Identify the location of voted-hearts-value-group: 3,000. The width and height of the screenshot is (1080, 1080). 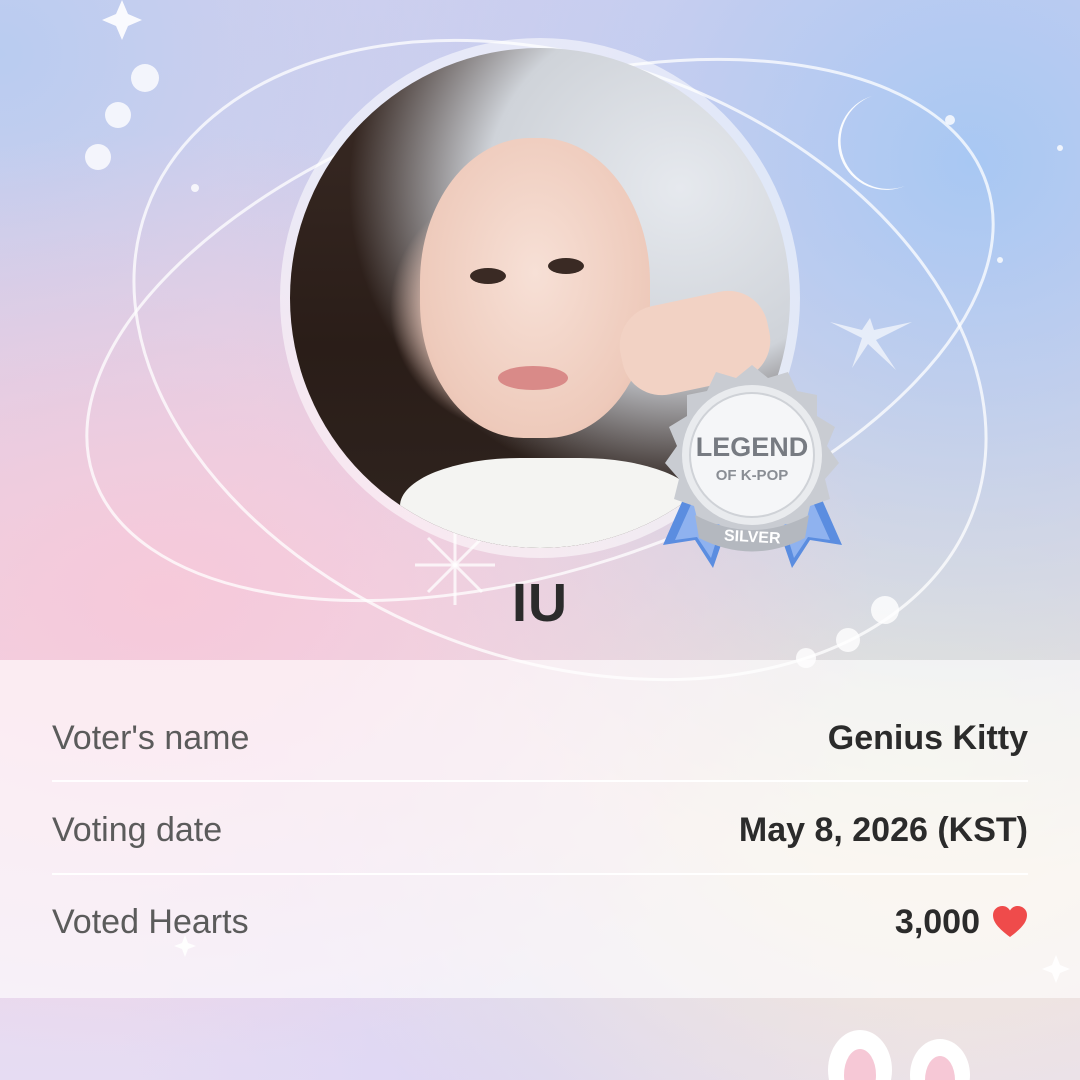
(961, 922).